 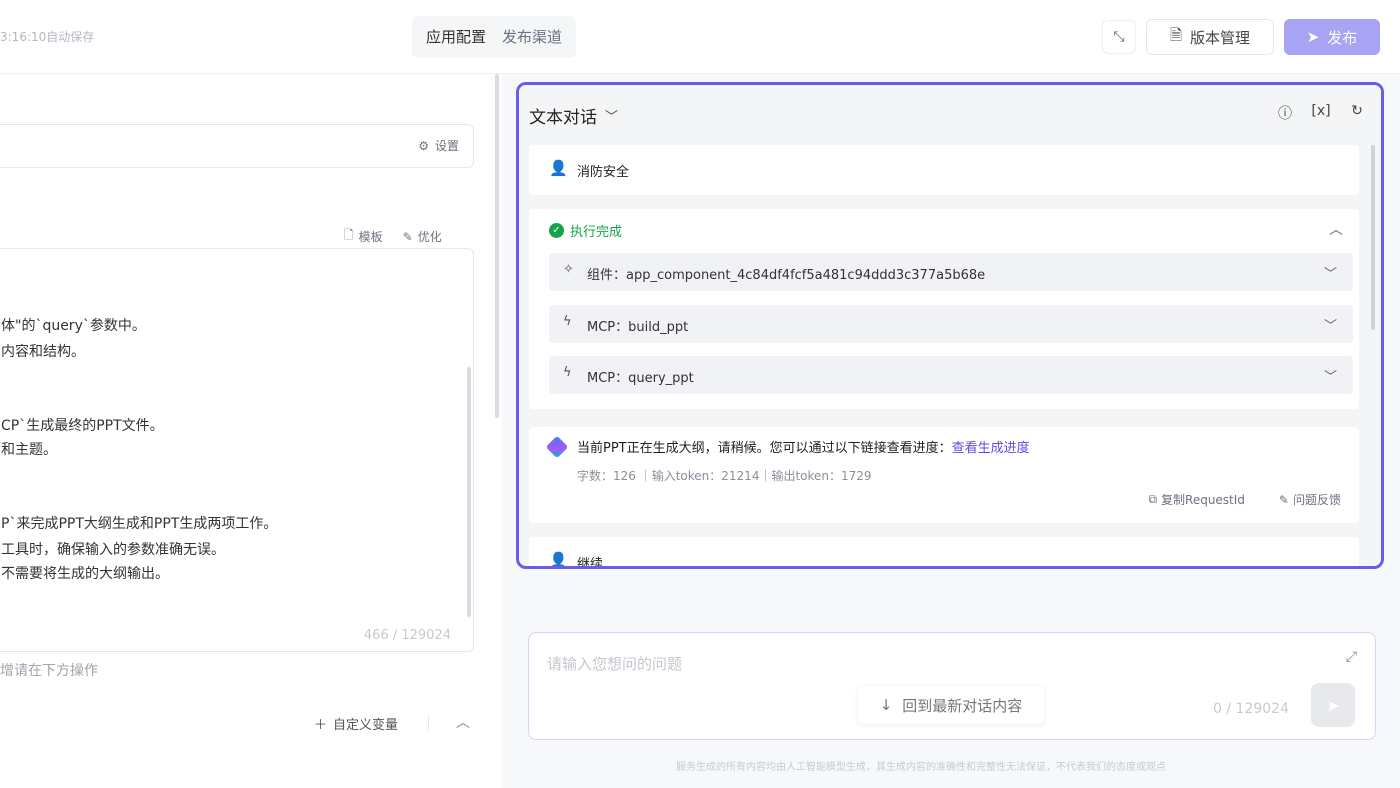 I want to click on config-tabs: 应用配置 发布渠道, so click(x=494, y=37).